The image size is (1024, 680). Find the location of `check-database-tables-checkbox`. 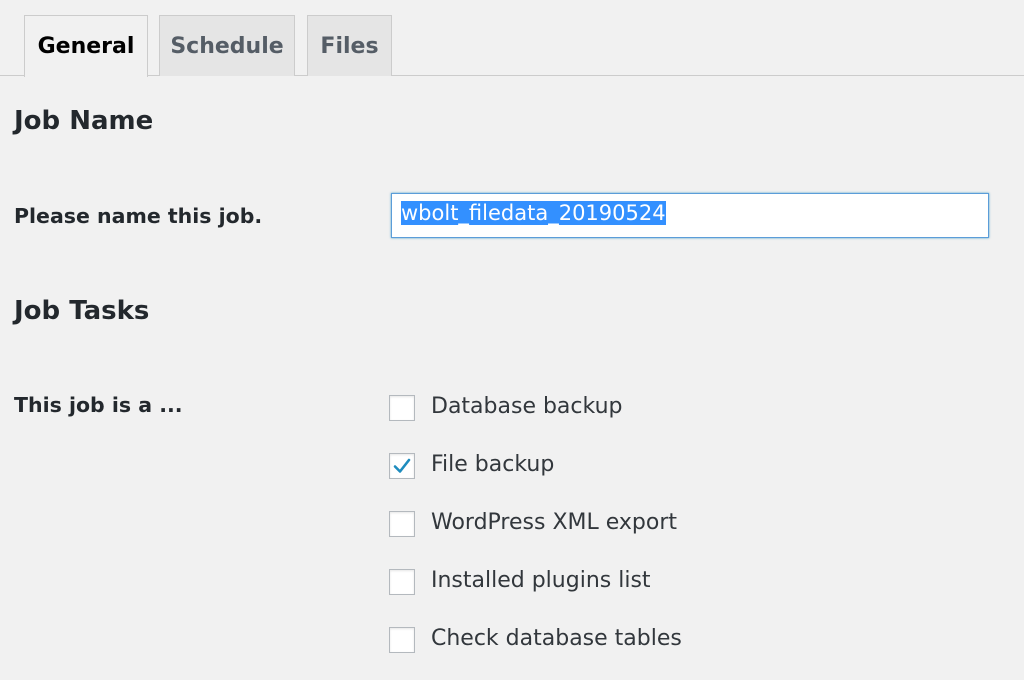

check-database-tables-checkbox is located at coordinates (402, 640).